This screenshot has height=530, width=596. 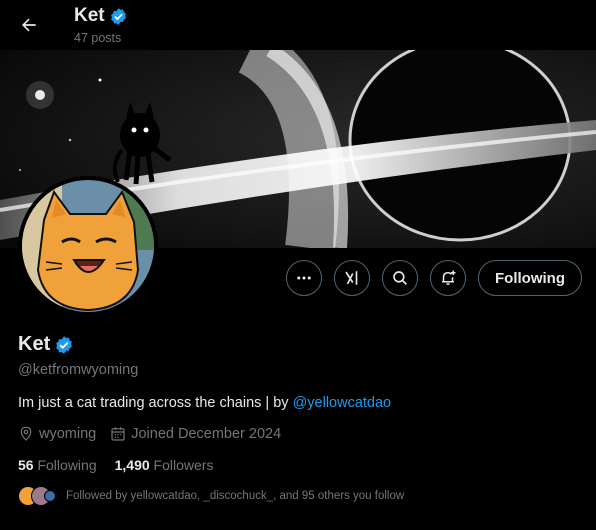 I want to click on followers-count: 1,490, so click(x=132, y=465).